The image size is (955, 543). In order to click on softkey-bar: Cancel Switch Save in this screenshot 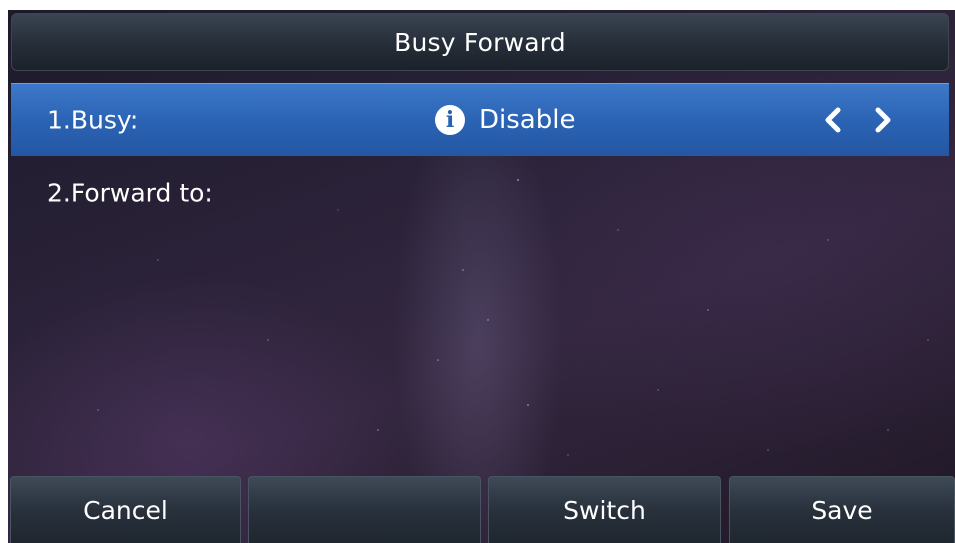, I will do `click(481, 509)`.